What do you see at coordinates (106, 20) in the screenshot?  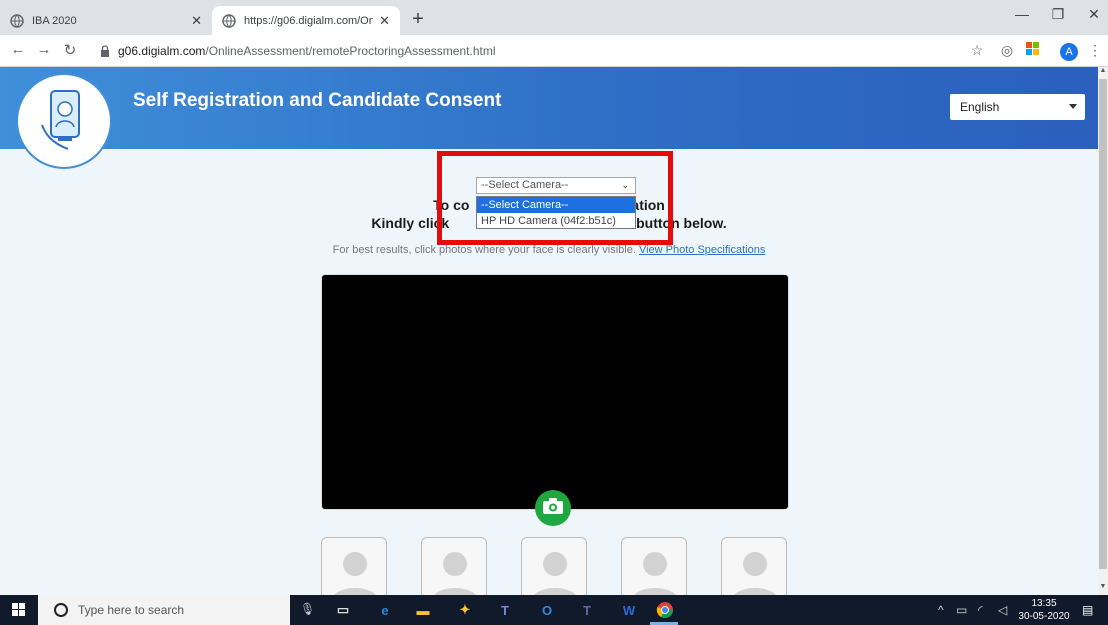 I see `tab-iba-2020: IBA 2020 ✕` at bounding box center [106, 20].